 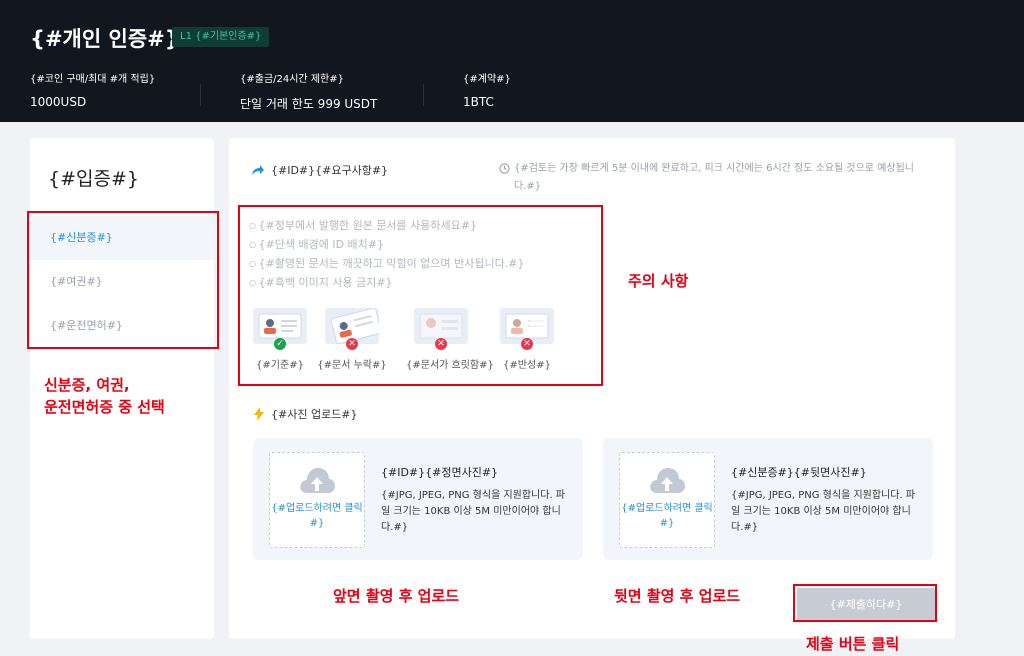 I want to click on example-caption: {#기준#}, so click(x=280, y=365).